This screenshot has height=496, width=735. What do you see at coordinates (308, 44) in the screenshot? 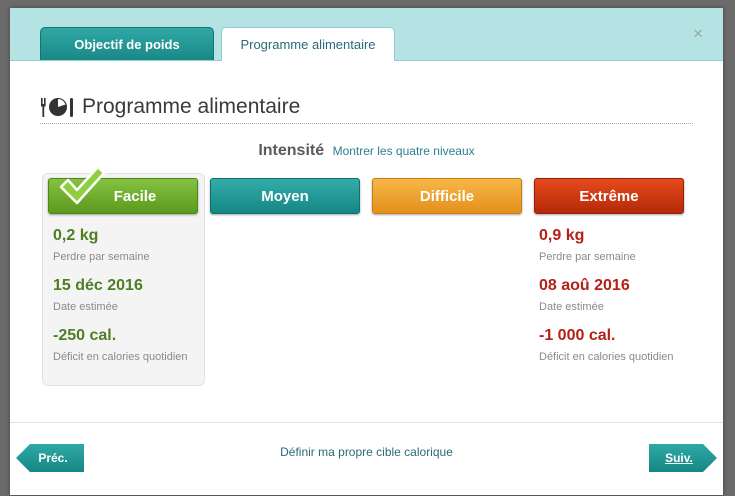
I see `tab-meal-plan: Programme alimentaire` at bounding box center [308, 44].